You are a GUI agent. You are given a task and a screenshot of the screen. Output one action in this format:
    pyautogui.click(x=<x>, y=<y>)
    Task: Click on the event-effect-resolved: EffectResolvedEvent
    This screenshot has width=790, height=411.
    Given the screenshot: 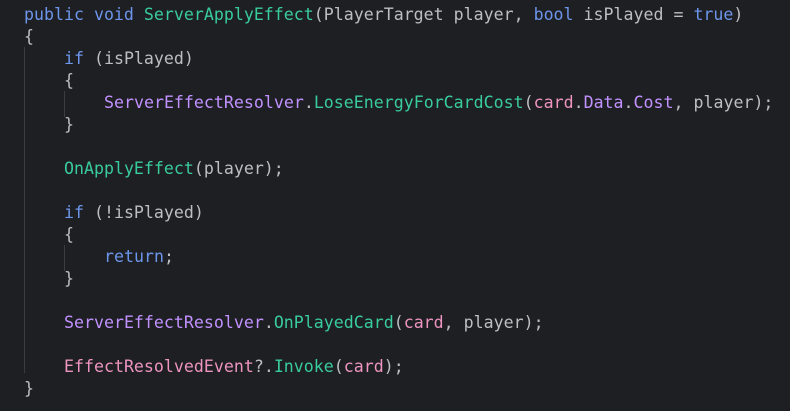 What is the action you would take?
    pyautogui.click(x=159, y=366)
    